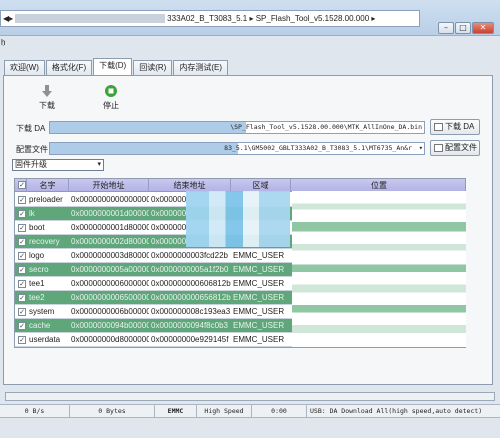 The height and width of the screenshot is (438, 500). Describe the element at coordinates (110, 255) in the screenshot. I see `cell-start: 0x0000000003d80000` at that location.